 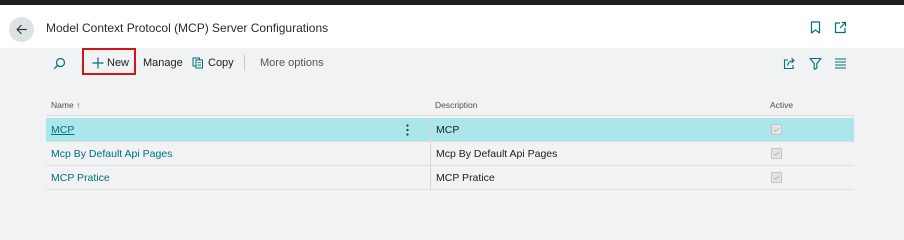 What do you see at coordinates (62, 129) in the screenshot?
I see `row-name-link: MCP` at bounding box center [62, 129].